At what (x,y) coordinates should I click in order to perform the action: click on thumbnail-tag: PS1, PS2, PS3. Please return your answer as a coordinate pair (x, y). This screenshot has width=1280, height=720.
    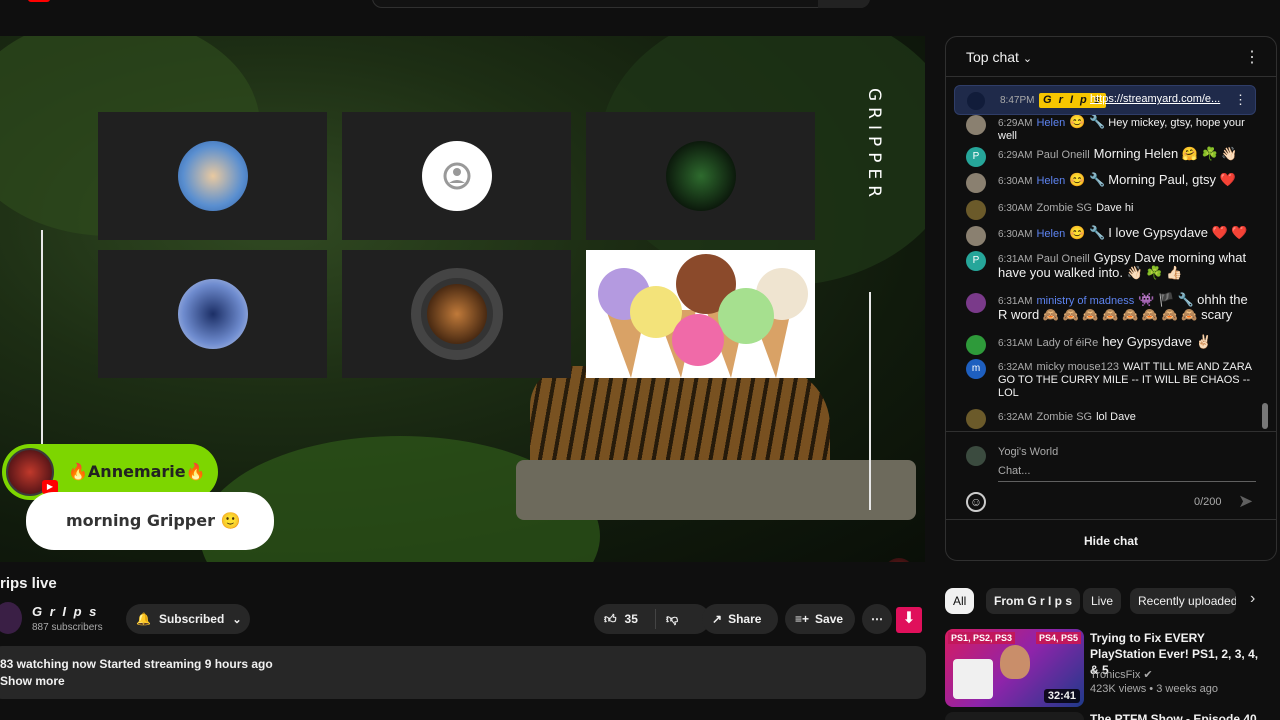
    Looking at the image, I should click on (982, 638).